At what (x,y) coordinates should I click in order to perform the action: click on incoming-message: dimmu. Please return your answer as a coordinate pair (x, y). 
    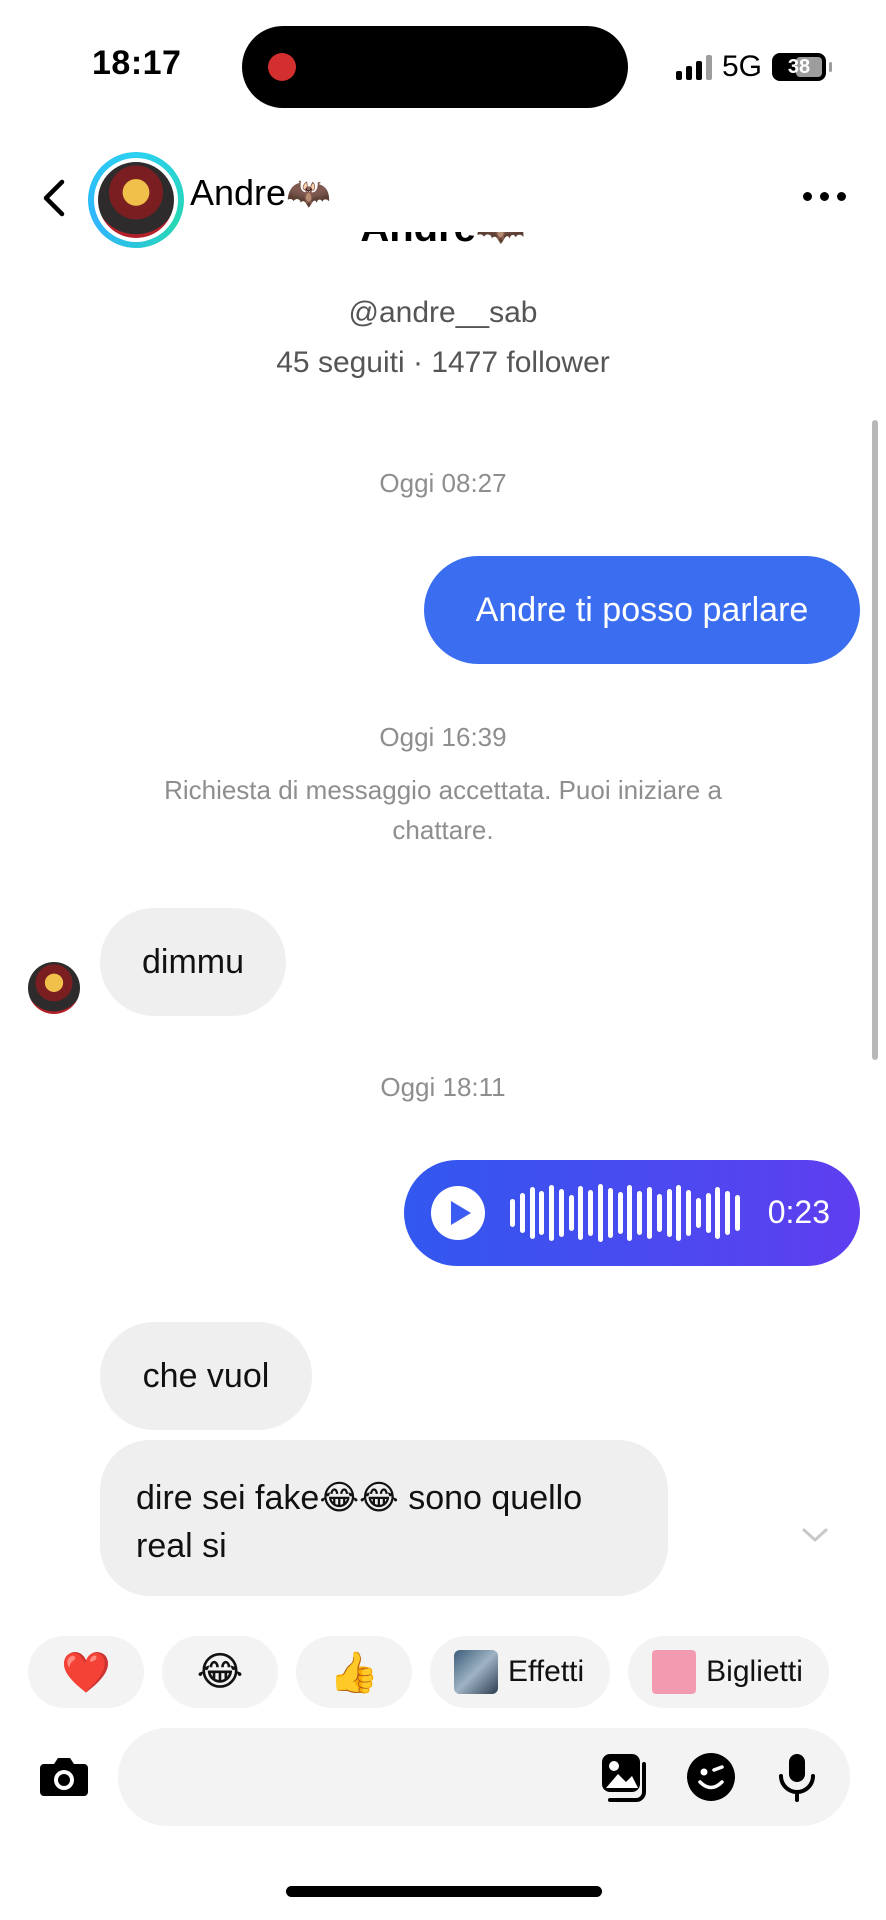
    Looking at the image, I should click on (193, 962).